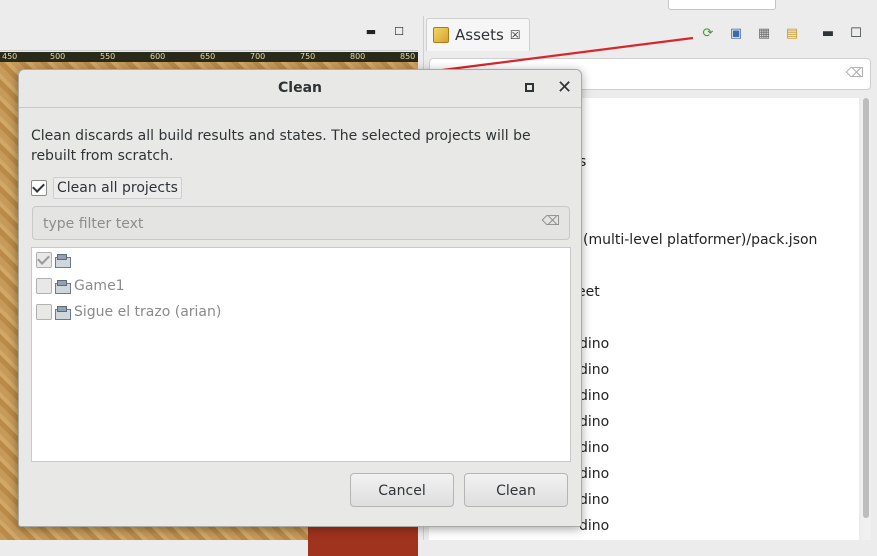 This screenshot has height=556, width=877. What do you see at coordinates (736, 34) in the screenshot?
I see `monitor-icon: ▣` at bounding box center [736, 34].